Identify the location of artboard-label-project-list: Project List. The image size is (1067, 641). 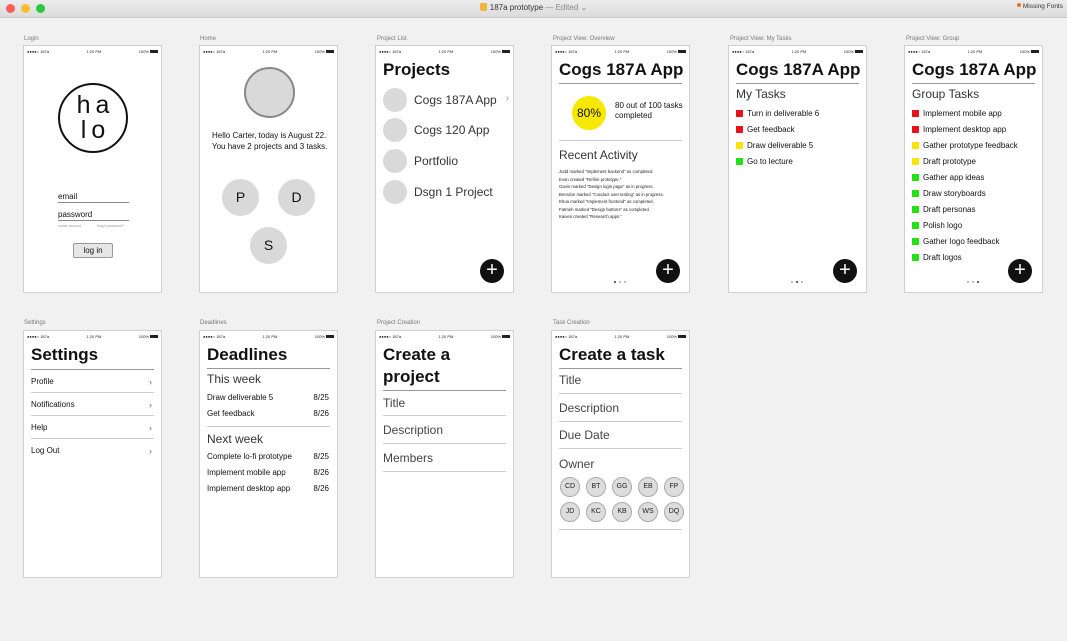
(392, 39).